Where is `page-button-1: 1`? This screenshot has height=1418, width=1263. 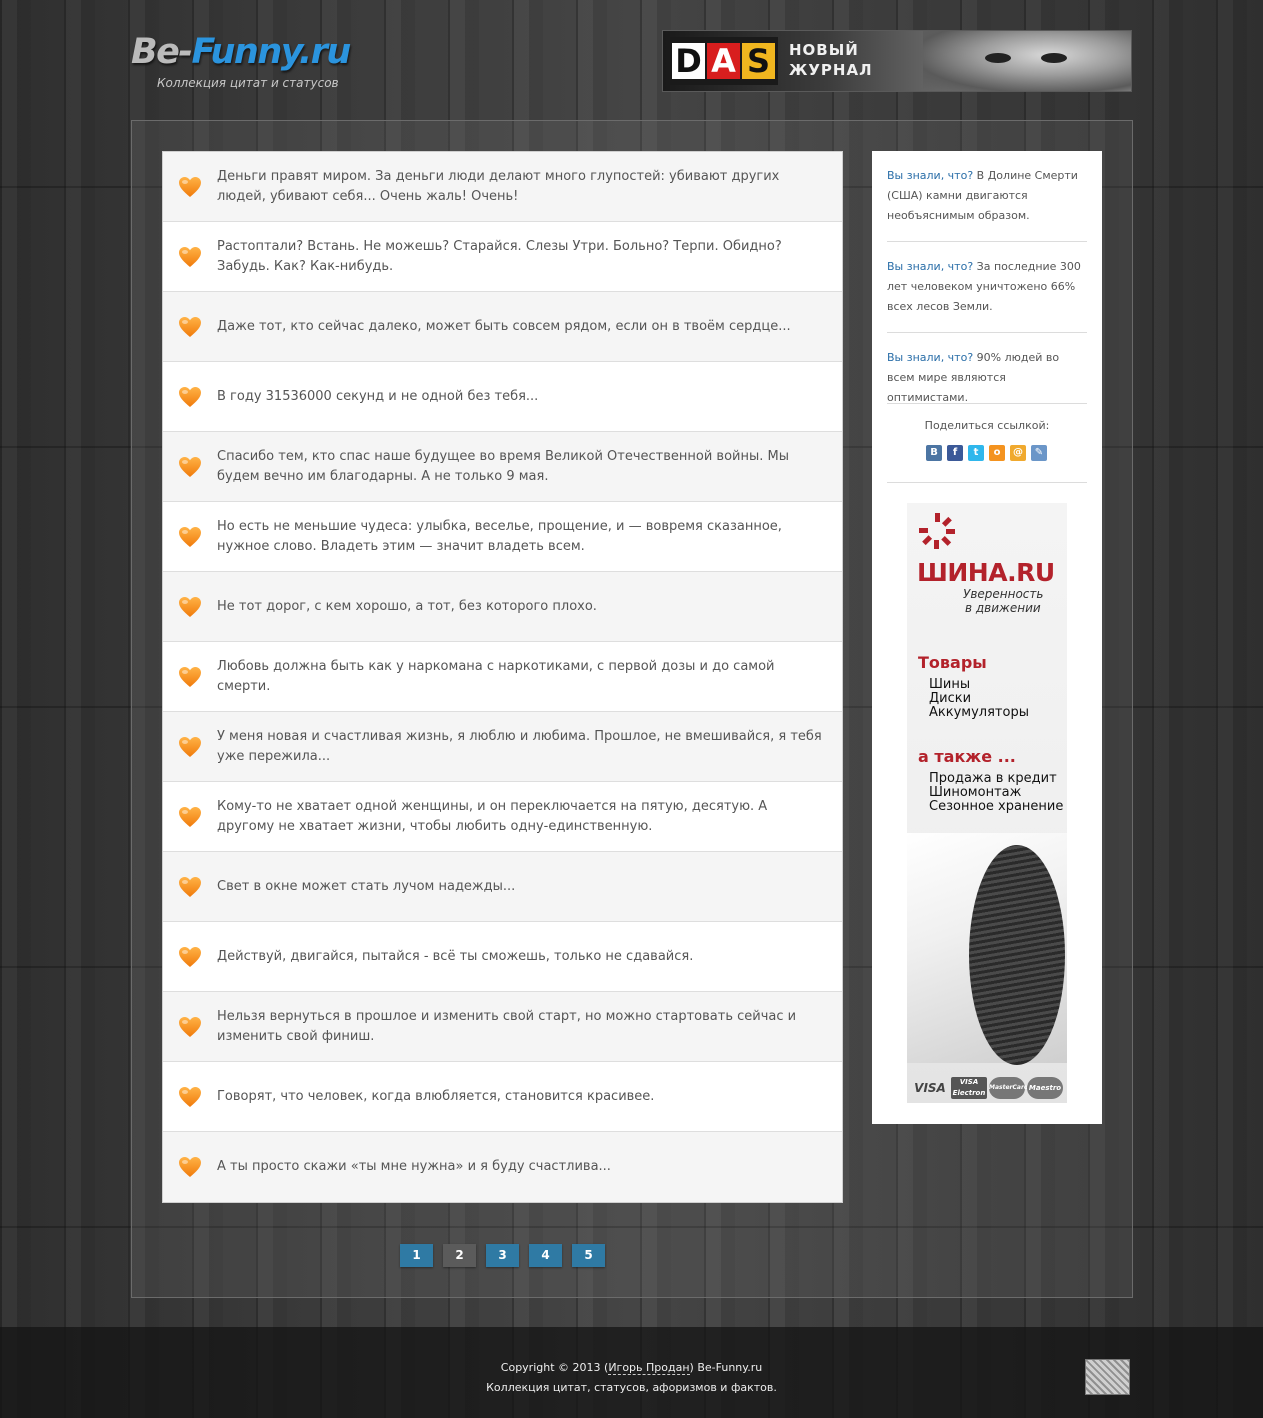
page-button-1: 1 is located at coordinates (416, 1255).